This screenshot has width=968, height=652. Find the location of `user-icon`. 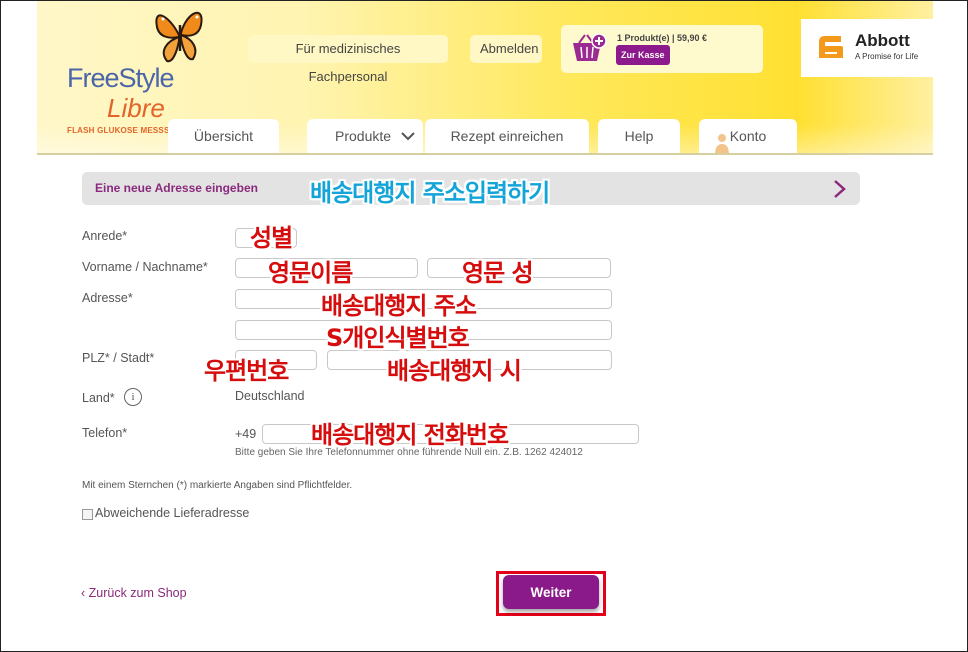

user-icon is located at coordinates (722, 144).